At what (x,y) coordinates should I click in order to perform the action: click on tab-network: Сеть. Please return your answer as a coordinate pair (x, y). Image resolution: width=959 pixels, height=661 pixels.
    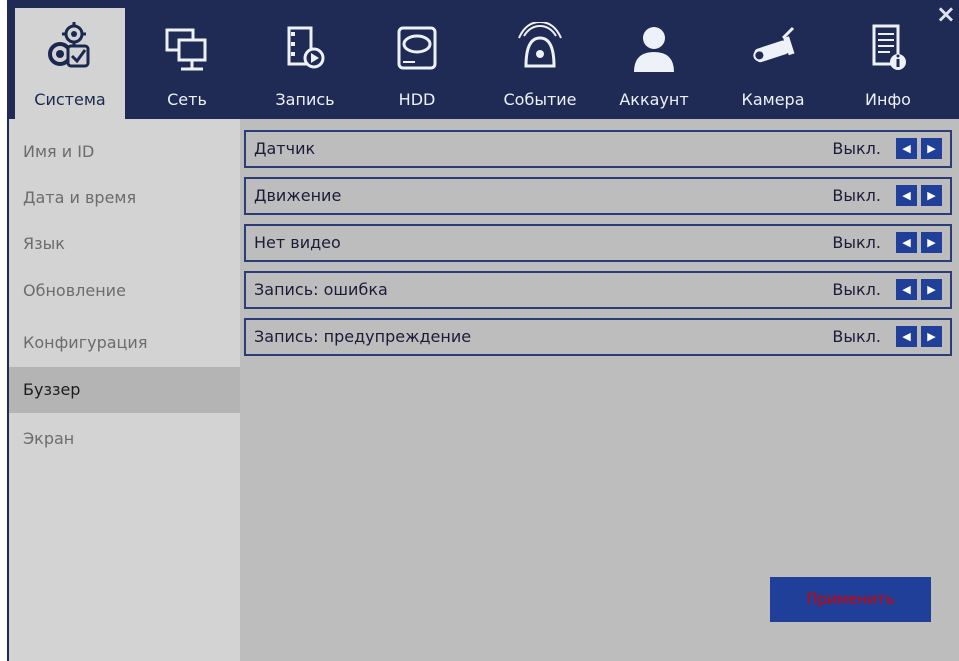
    Looking at the image, I should click on (187, 63).